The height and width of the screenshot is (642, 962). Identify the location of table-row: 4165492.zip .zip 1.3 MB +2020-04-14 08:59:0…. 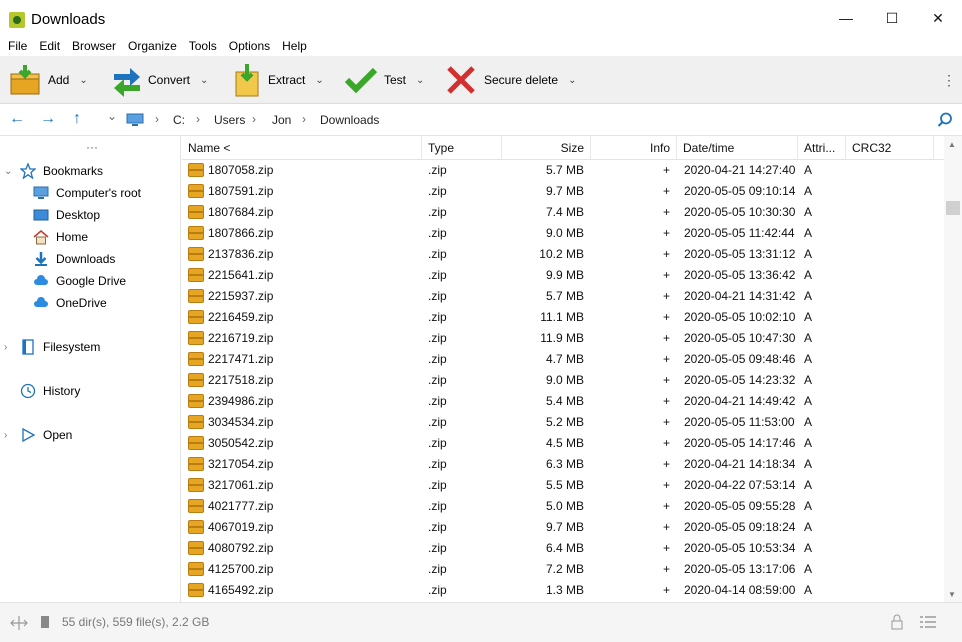
(563, 590).